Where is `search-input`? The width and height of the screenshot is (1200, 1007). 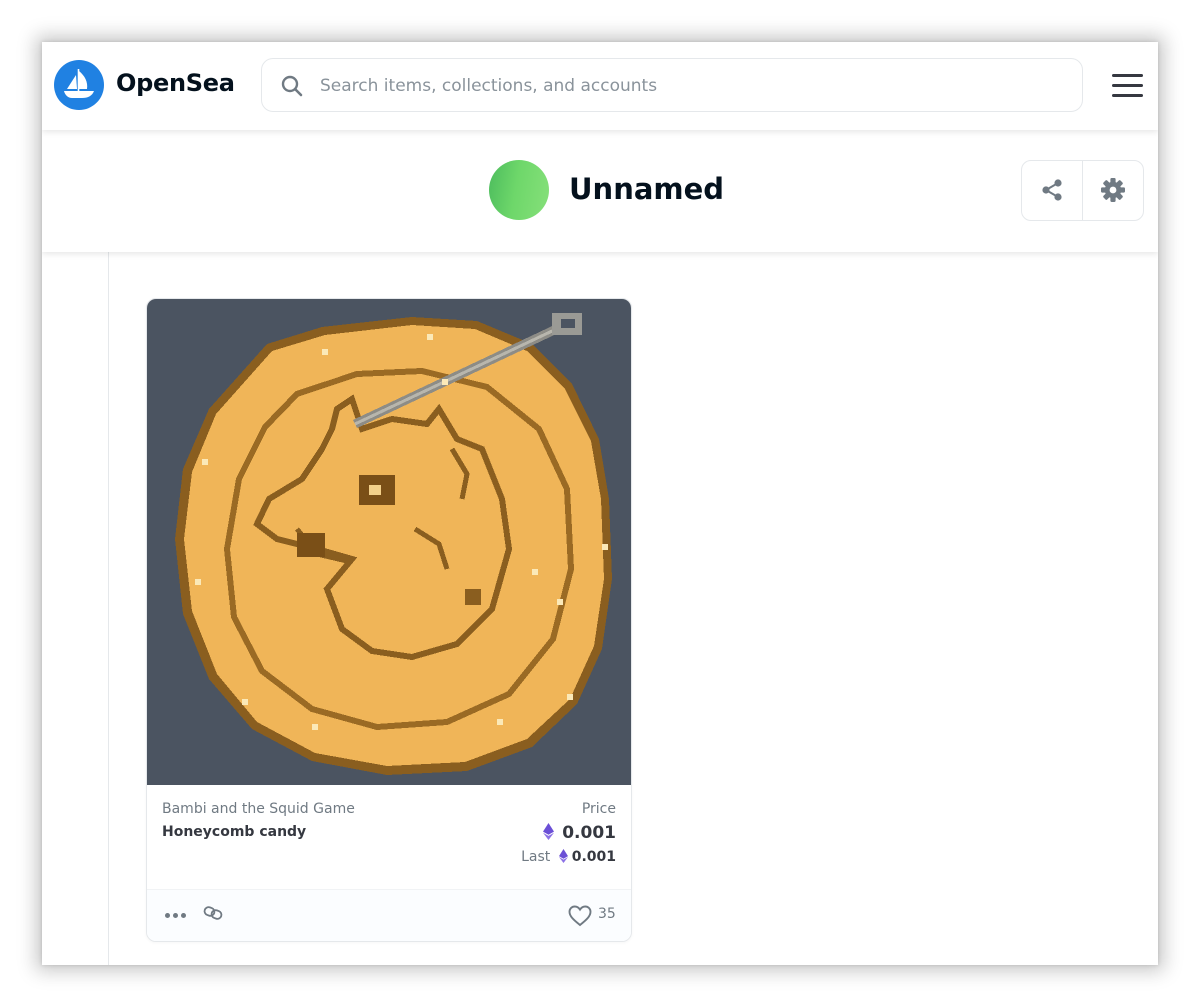 search-input is located at coordinates (690, 86).